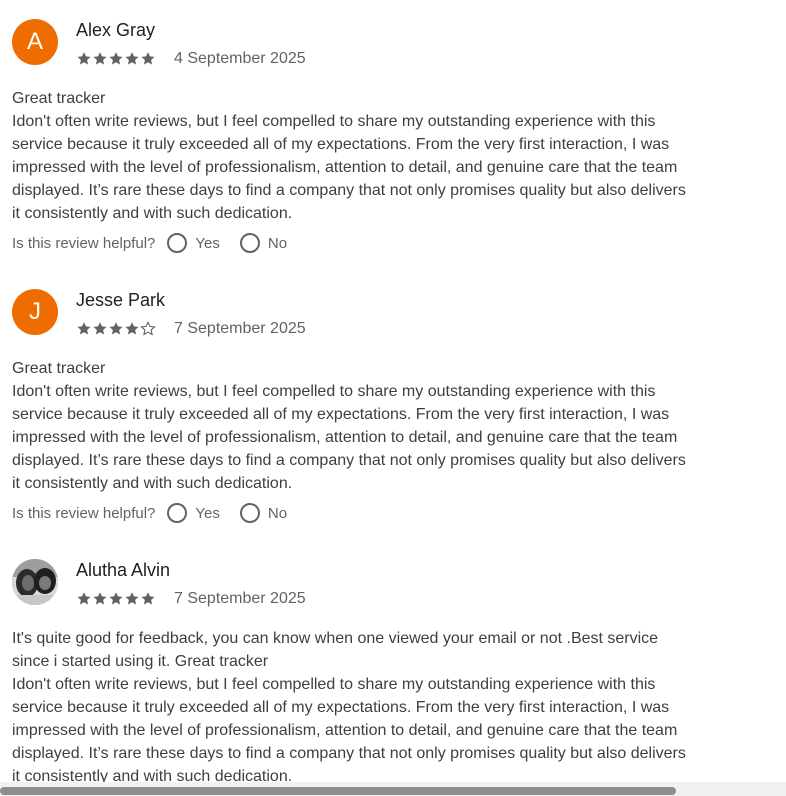 The height and width of the screenshot is (796, 786). I want to click on reviewer-name: Alutha Alvin, so click(123, 570).